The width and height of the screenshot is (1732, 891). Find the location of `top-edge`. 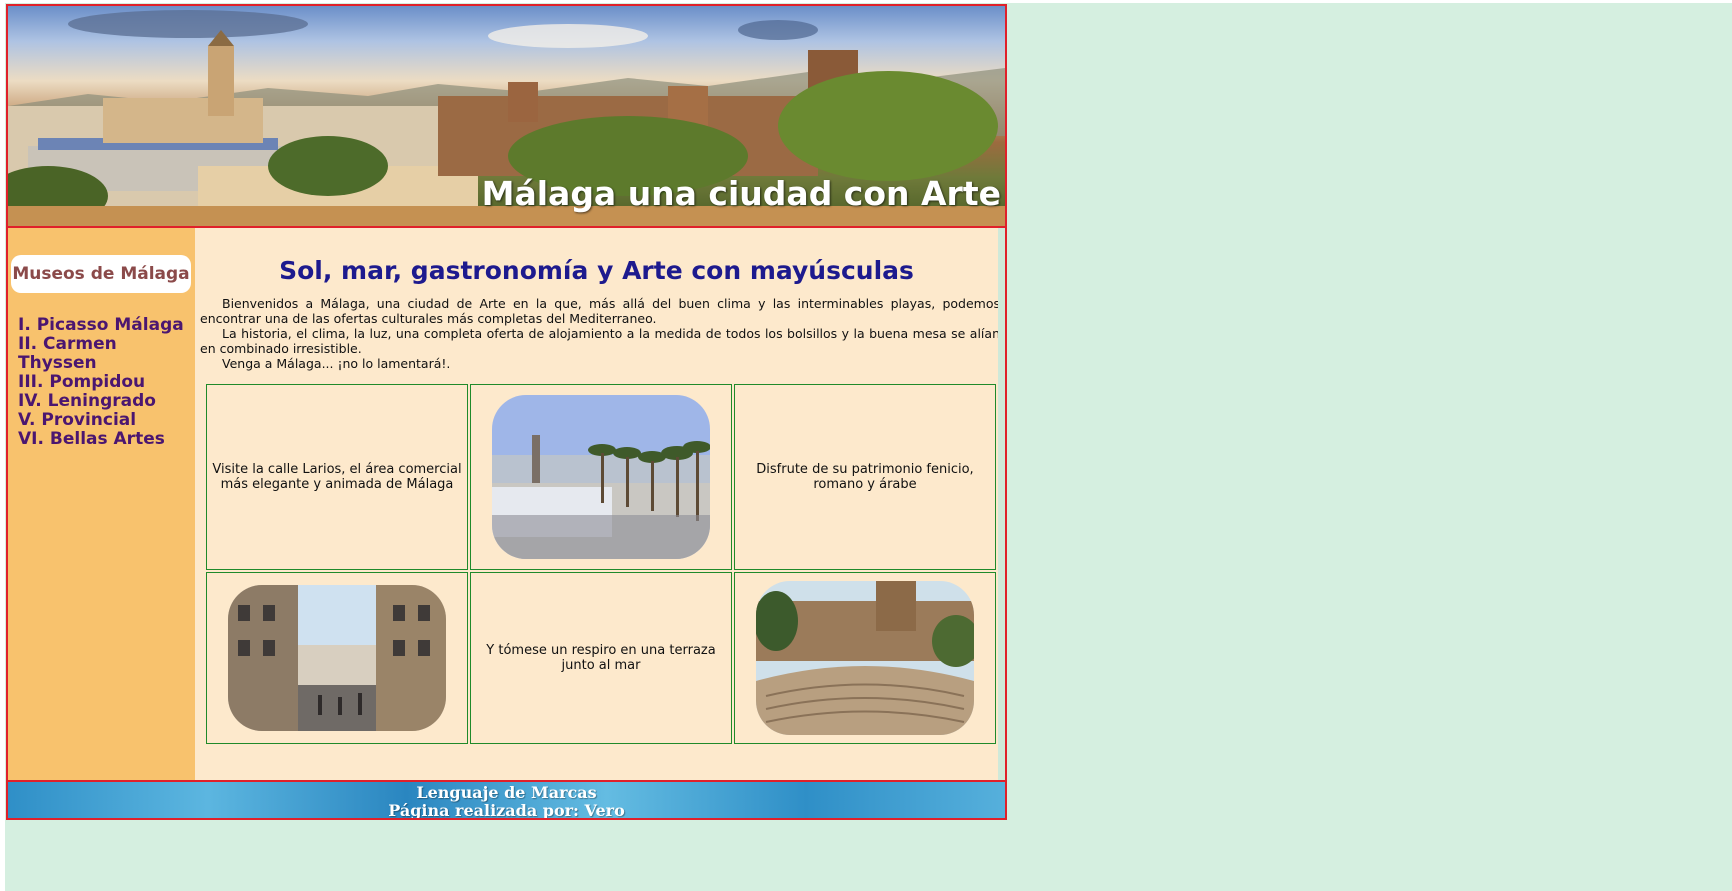

top-edge is located at coordinates (866, 1).